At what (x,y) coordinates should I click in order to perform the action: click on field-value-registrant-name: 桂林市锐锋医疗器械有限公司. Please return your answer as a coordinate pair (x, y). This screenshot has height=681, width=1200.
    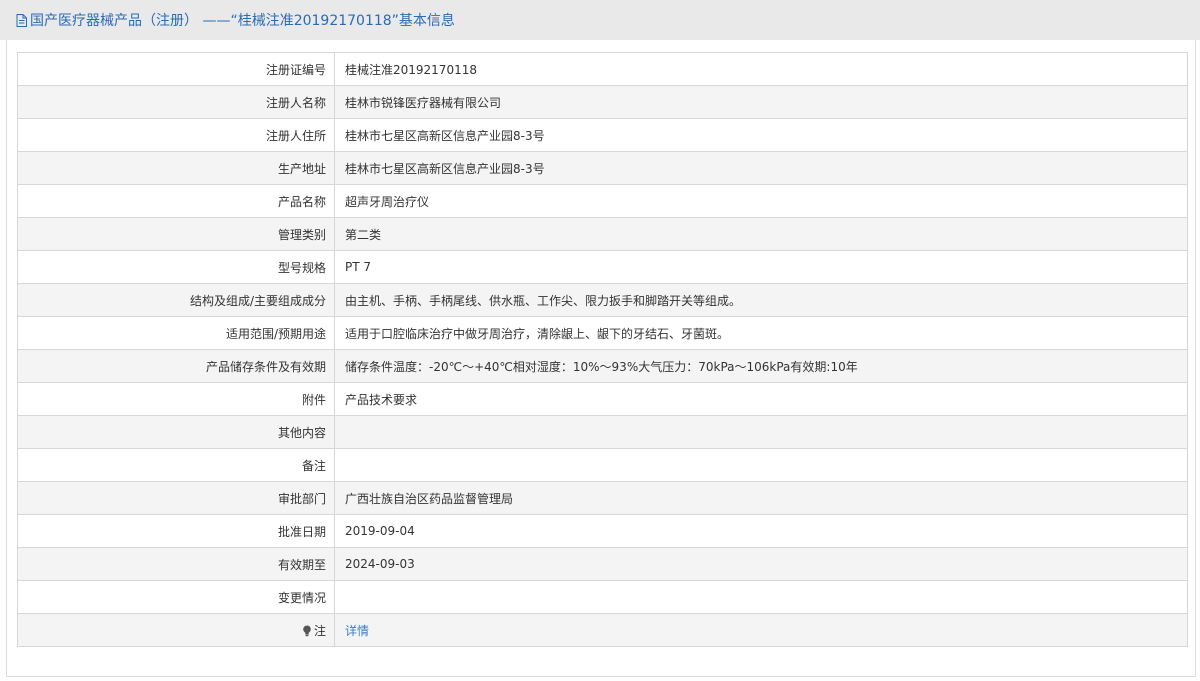
    Looking at the image, I should click on (761, 102).